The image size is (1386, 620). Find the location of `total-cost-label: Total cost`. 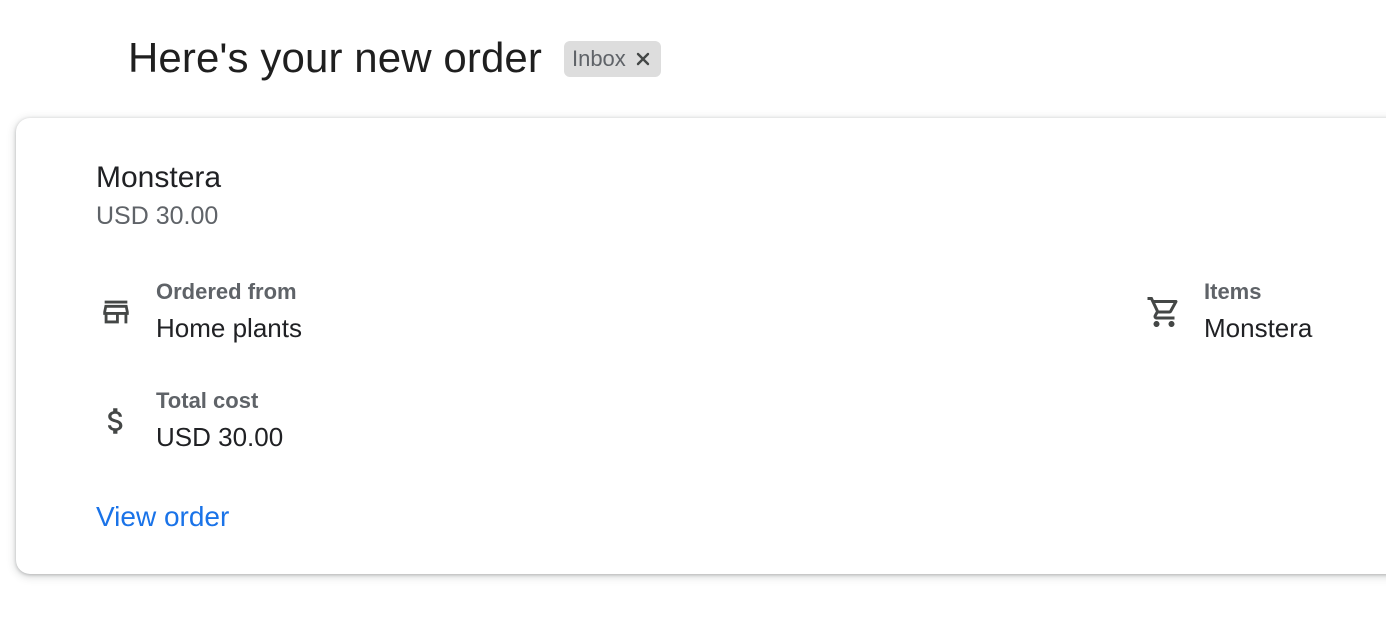

total-cost-label: Total cost is located at coordinates (207, 400).